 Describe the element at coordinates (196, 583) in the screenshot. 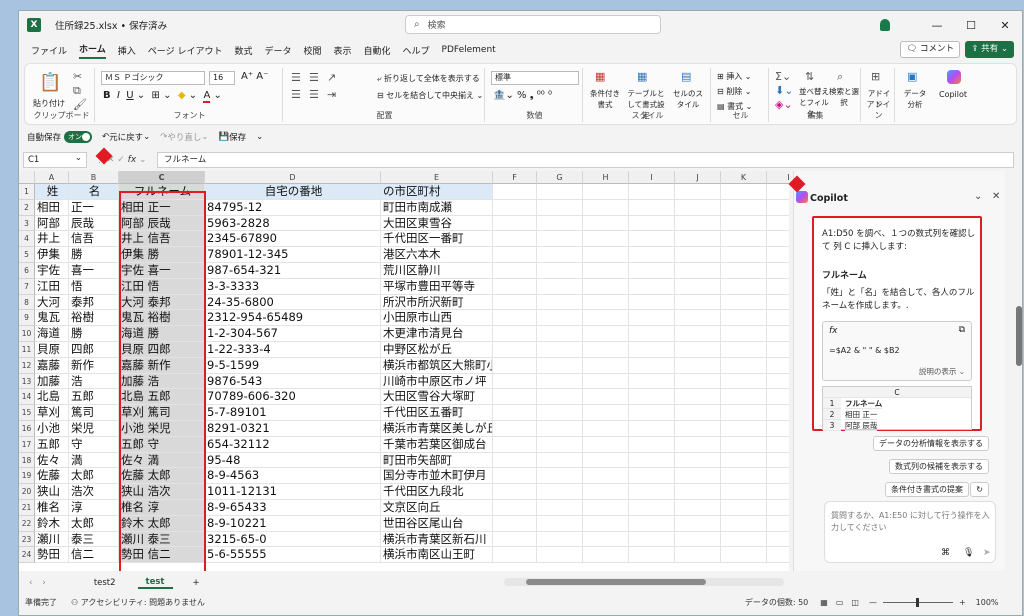

I see `add-sheet-icon: +` at that location.